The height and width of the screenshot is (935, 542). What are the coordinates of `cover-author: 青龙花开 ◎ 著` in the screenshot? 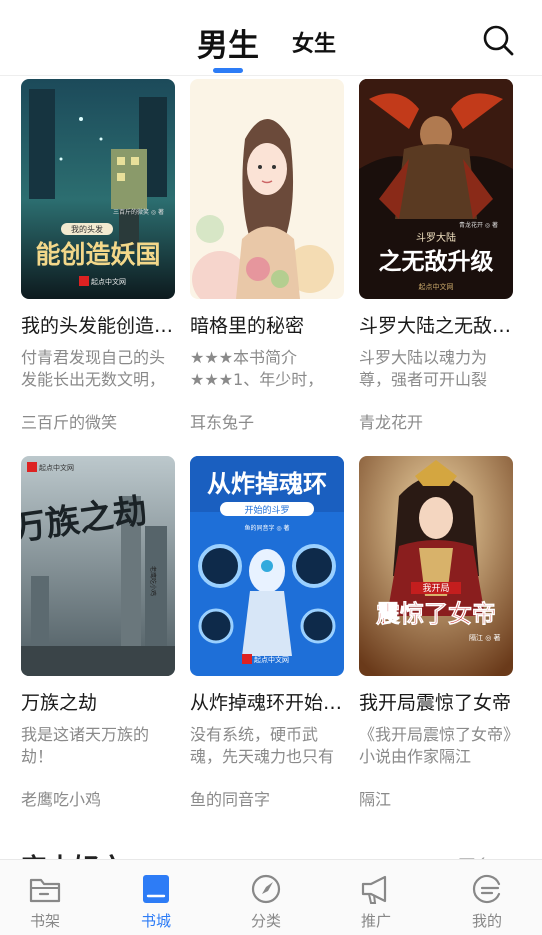 It's located at (478, 225).